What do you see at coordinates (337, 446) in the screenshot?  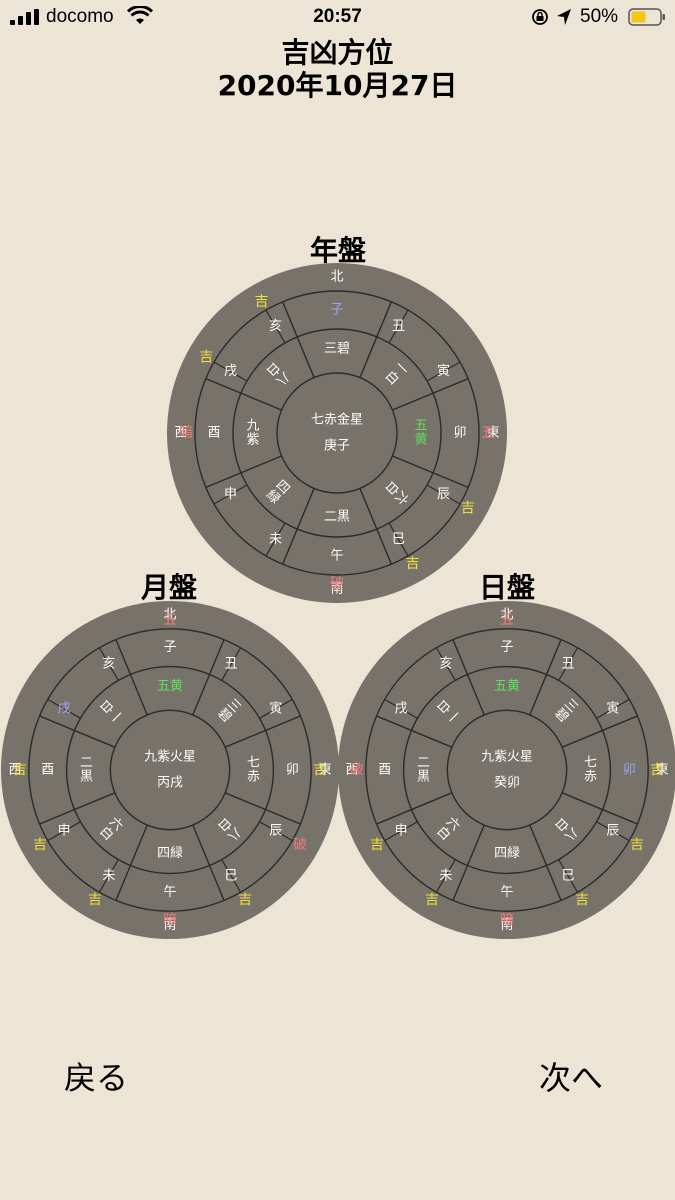 I see `center-kanshi: 庚子` at bounding box center [337, 446].